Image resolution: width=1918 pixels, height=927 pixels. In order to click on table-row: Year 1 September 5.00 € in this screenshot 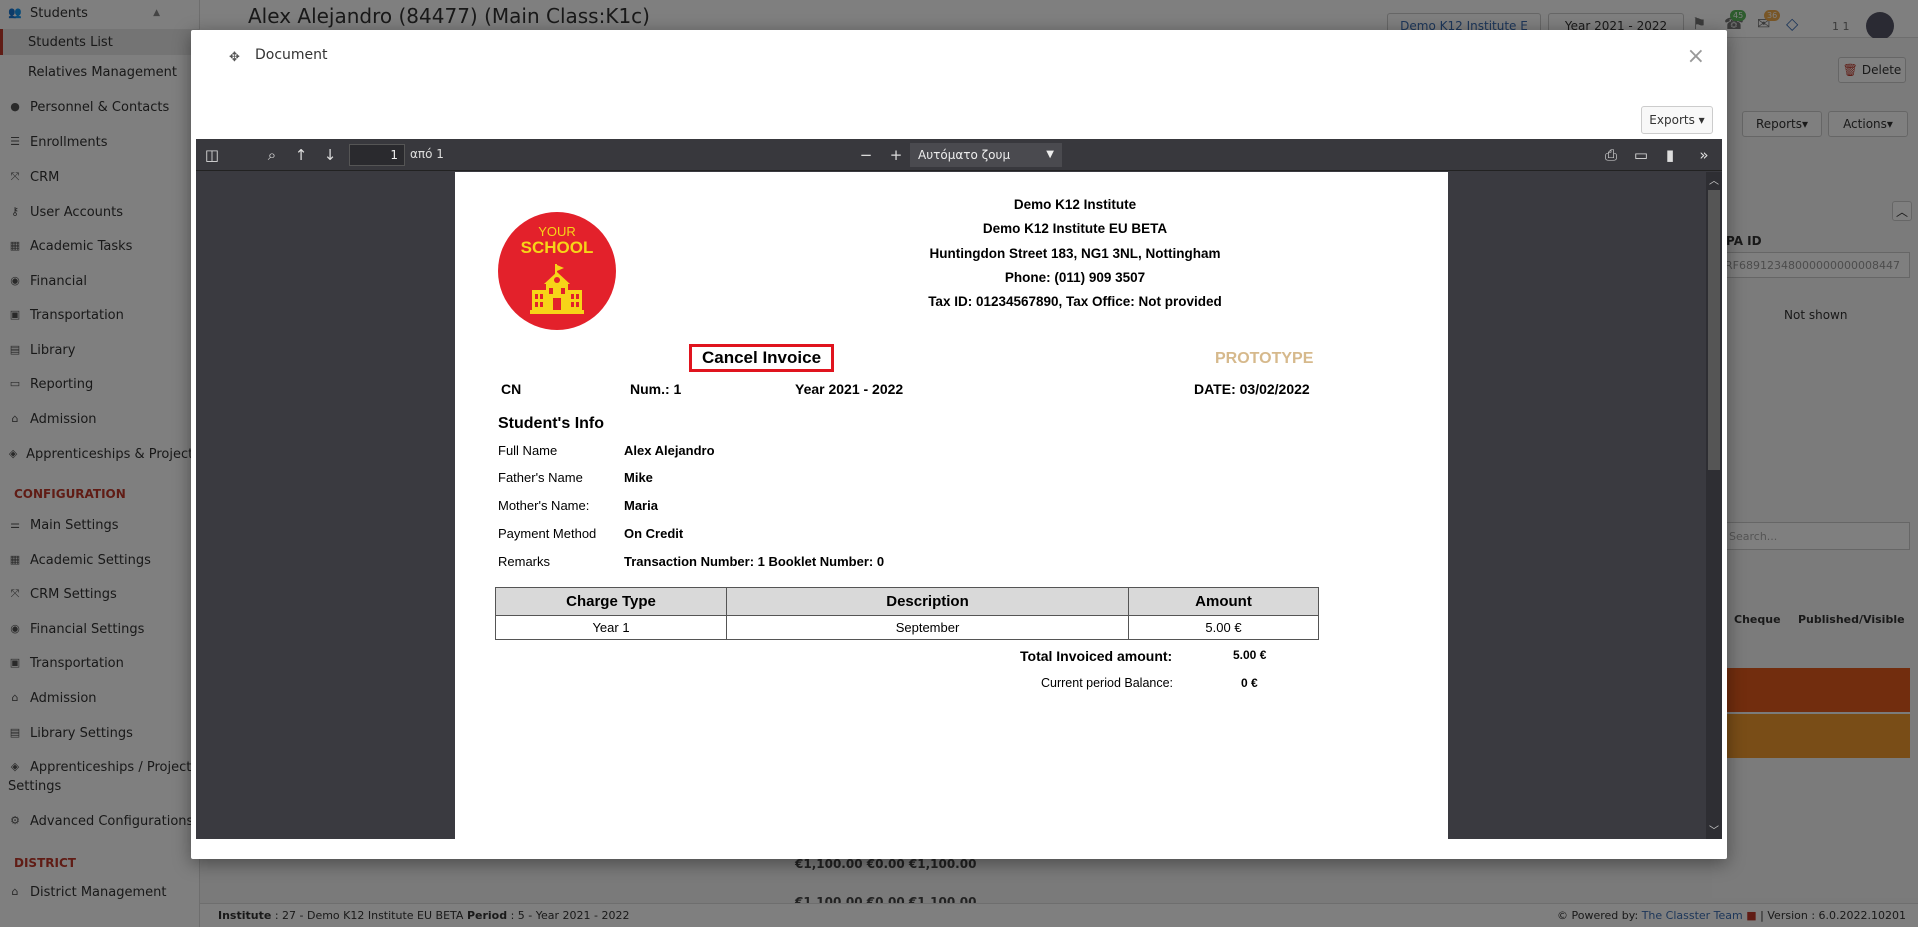, I will do `click(907, 627)`.